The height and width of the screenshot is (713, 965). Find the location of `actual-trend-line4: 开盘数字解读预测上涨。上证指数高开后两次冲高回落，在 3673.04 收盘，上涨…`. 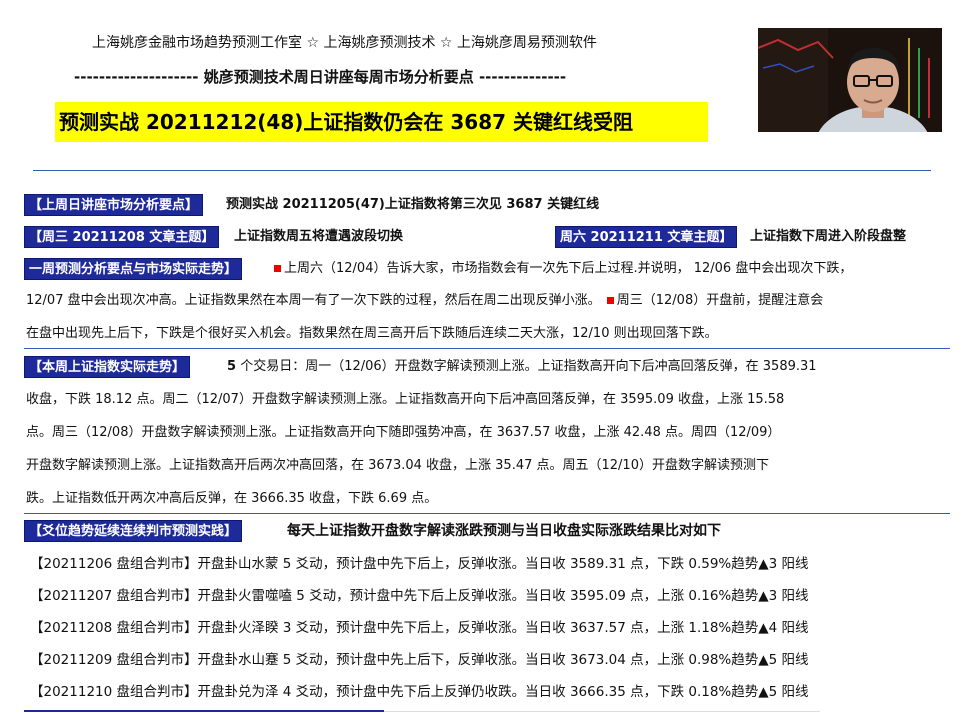

actual-trend-line4: 开盘数字解读预测上涨。上证指数高开后两次冲高回落，在 3673.04 收盘，上涨… is located at coordinates (397, 465).